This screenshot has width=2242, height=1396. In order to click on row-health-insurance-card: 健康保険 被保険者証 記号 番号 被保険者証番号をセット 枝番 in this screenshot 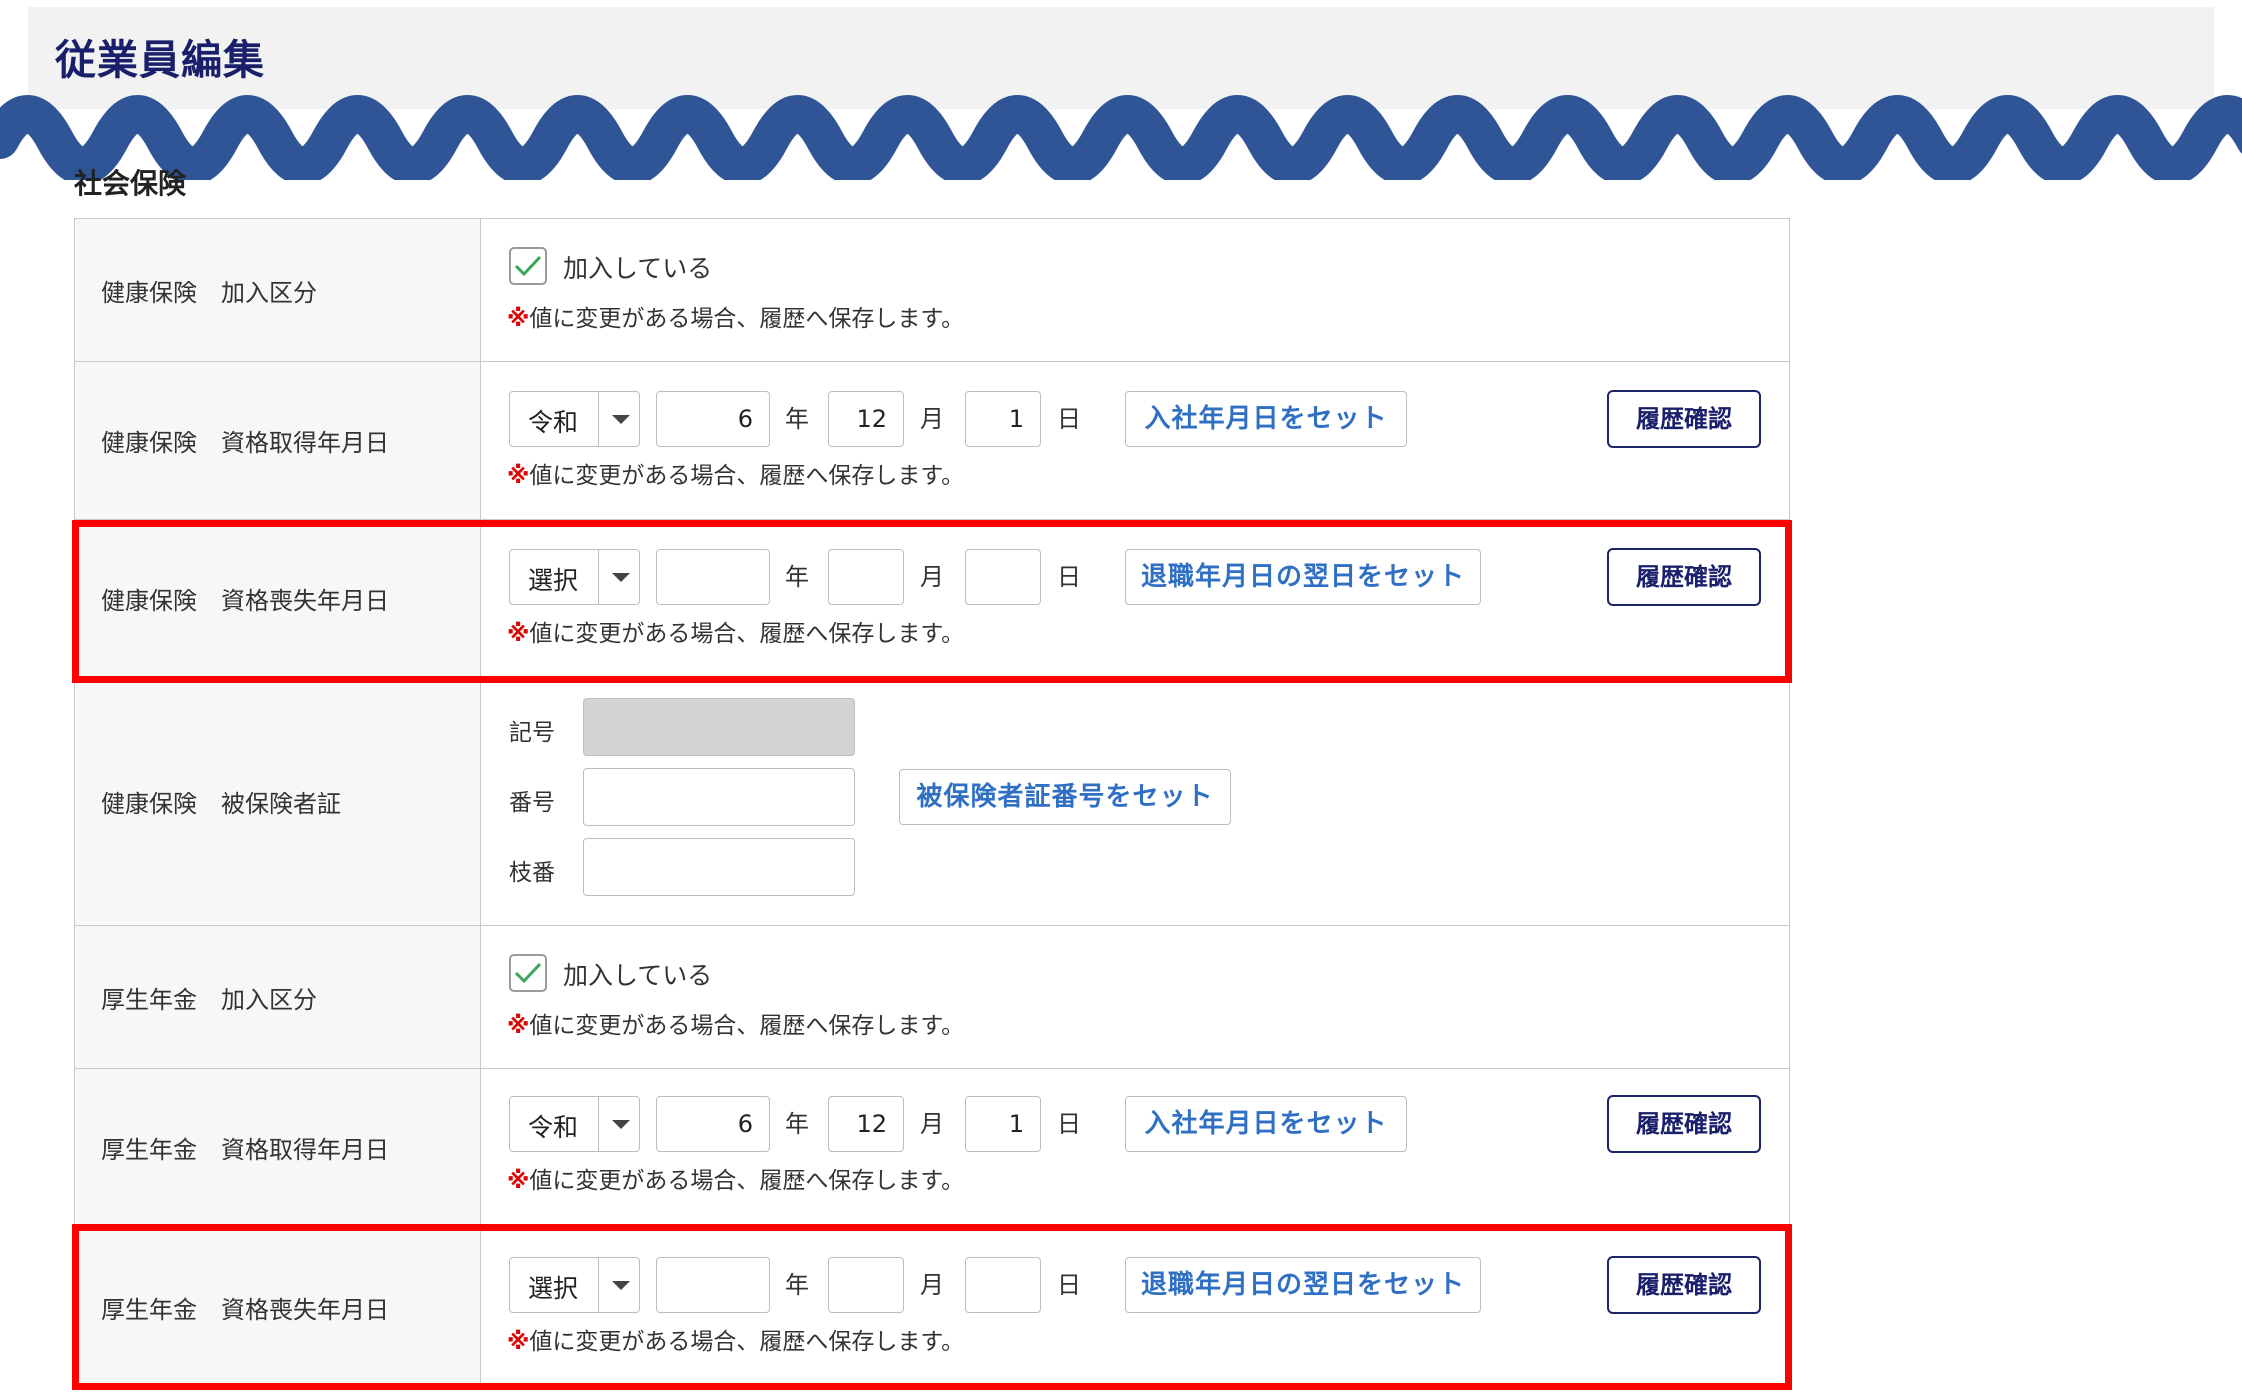, I will do `click(932, 802)`.